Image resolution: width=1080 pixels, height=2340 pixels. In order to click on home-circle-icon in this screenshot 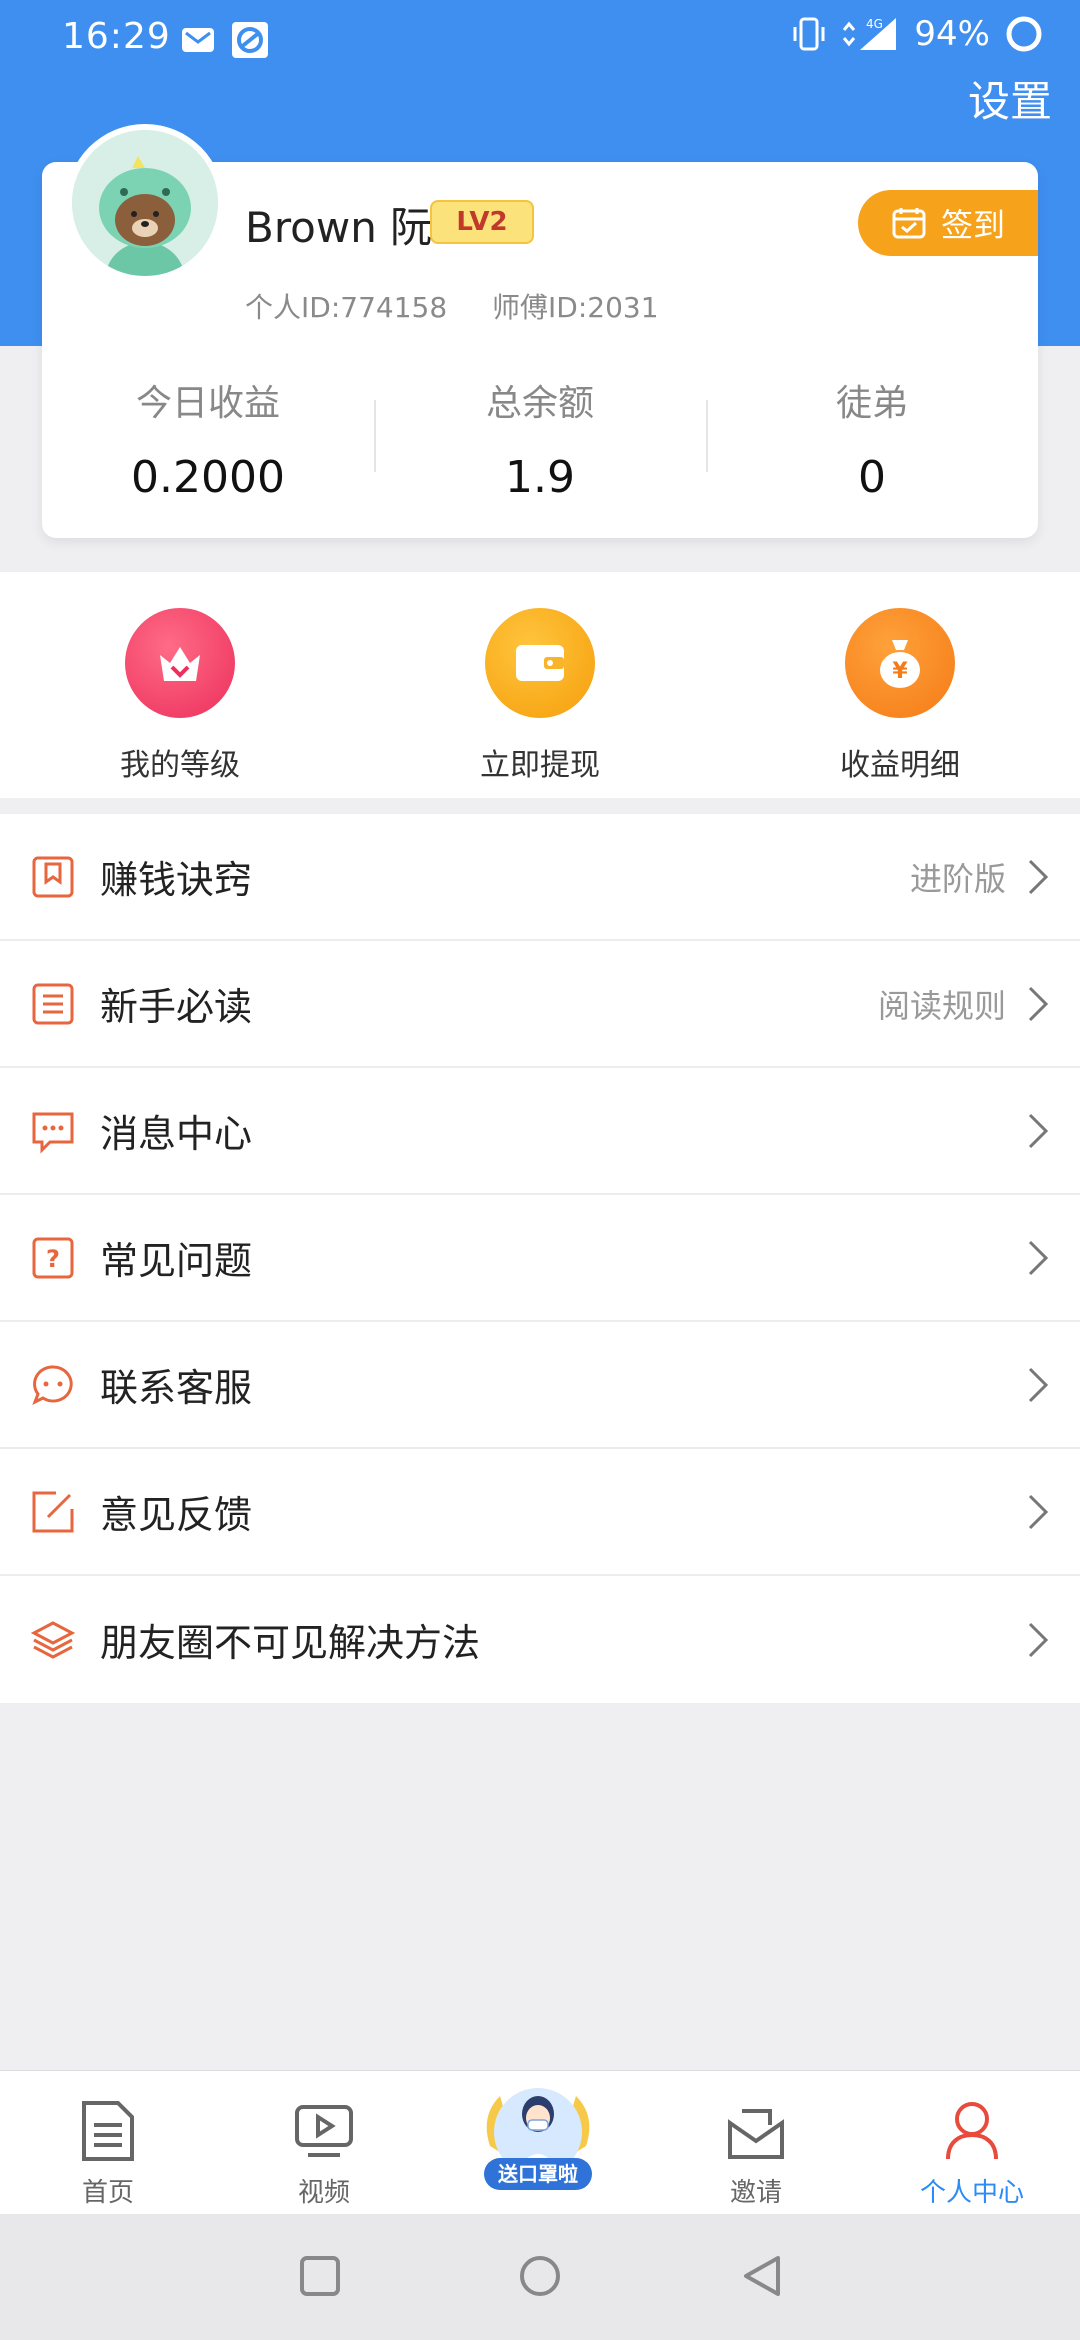, I will do `click(540, 2276)`.